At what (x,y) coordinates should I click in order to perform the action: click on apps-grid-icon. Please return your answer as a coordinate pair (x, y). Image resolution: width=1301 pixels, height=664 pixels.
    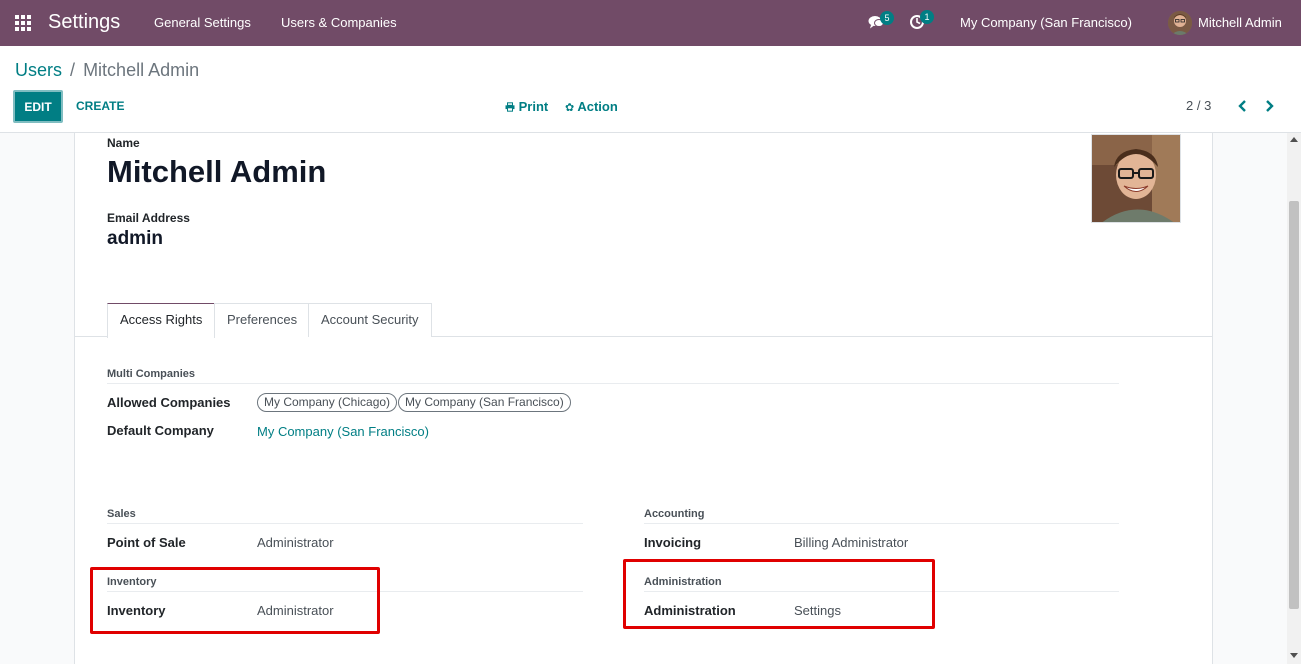
    Looking at the image, I should click on (23, 23).